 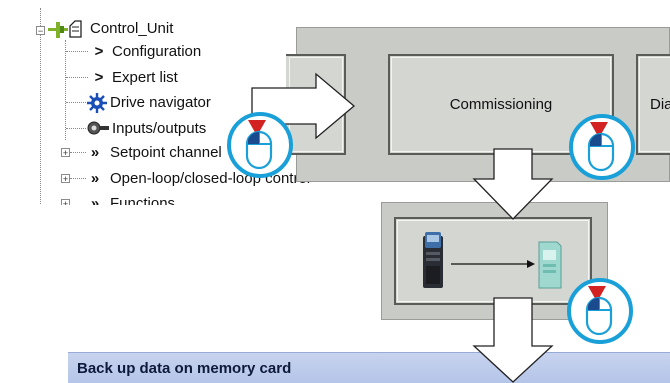 I want to click on tree-item-control-unit: Control_Unit, so click(x=128, y=28).